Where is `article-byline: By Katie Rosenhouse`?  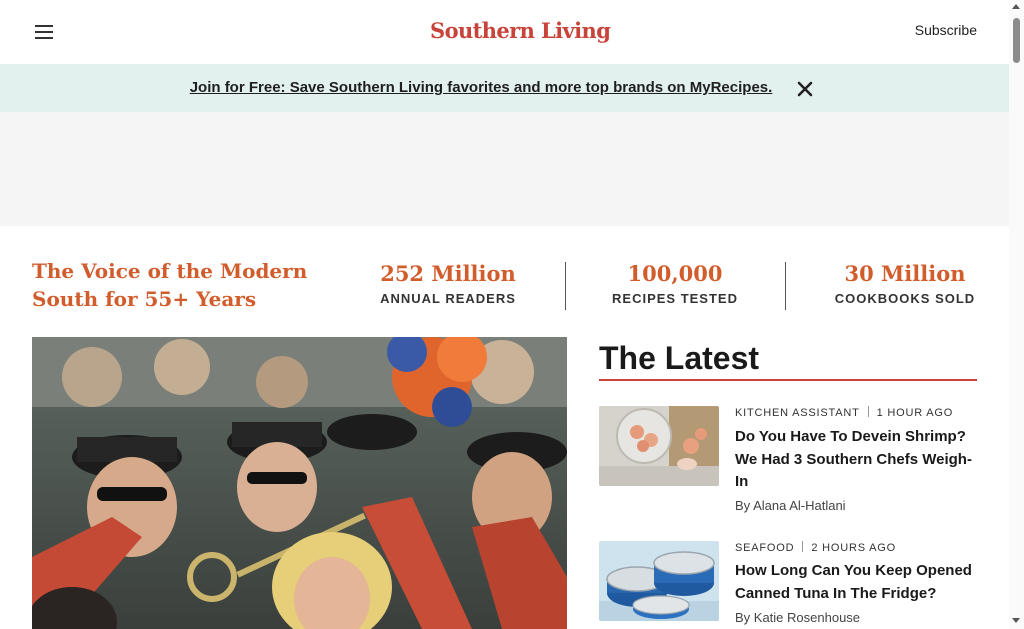 article-byline: By Katie Rosenhouse is located at coordinates (798, 617).